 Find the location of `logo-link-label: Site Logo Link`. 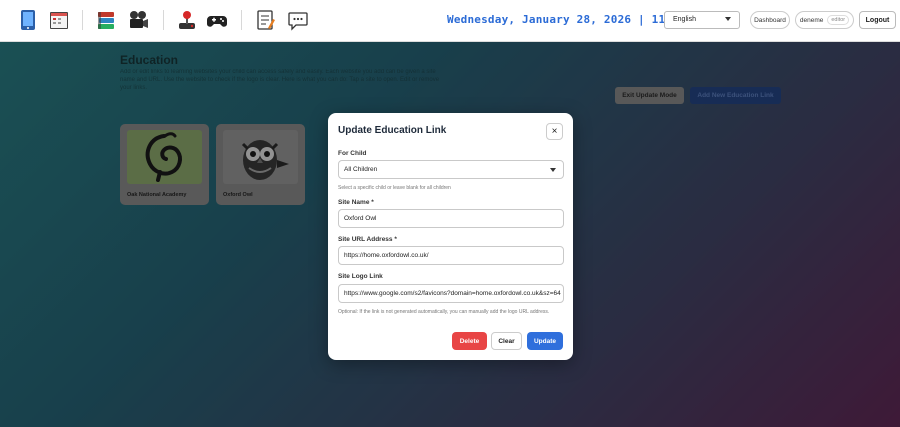

logo-link-label: Site Logo Link is located at coordinates (360, 276).